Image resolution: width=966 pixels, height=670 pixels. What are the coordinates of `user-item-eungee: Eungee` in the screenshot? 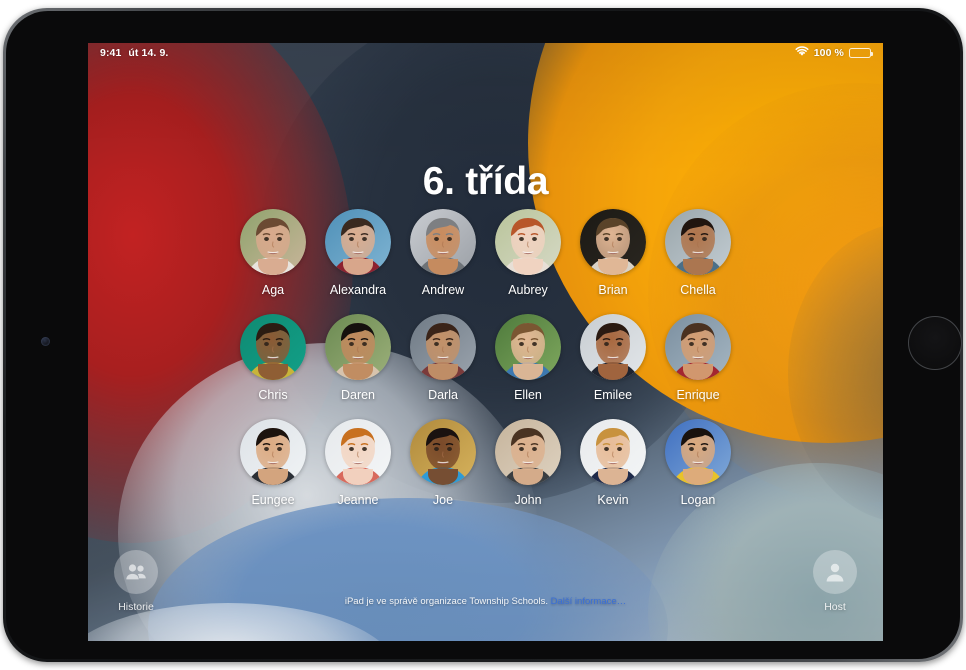 It's located at (273, 471).